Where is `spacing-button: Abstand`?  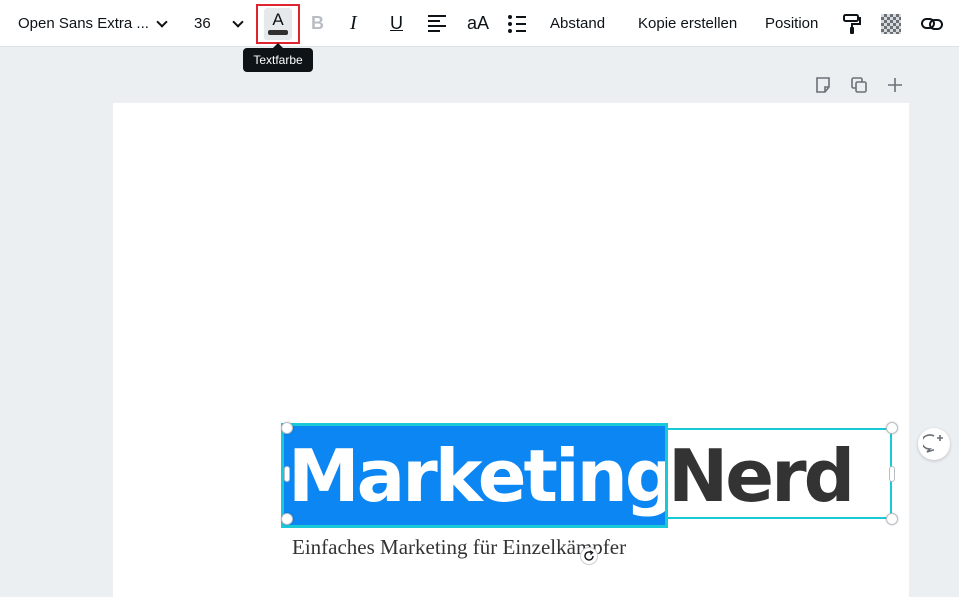 spacing-button: Abstand is located at coordinates (577, 23).